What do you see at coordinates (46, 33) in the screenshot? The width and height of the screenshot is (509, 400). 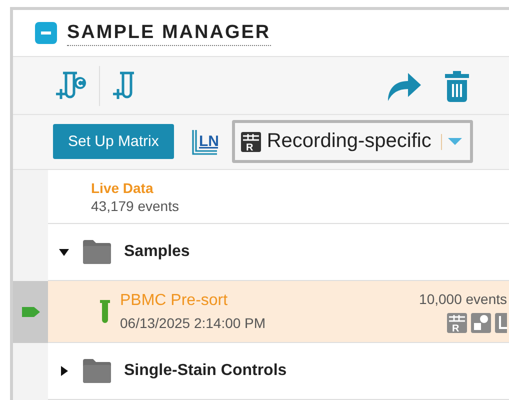 I see `collapse-icon` at bounding box center [46, 33].